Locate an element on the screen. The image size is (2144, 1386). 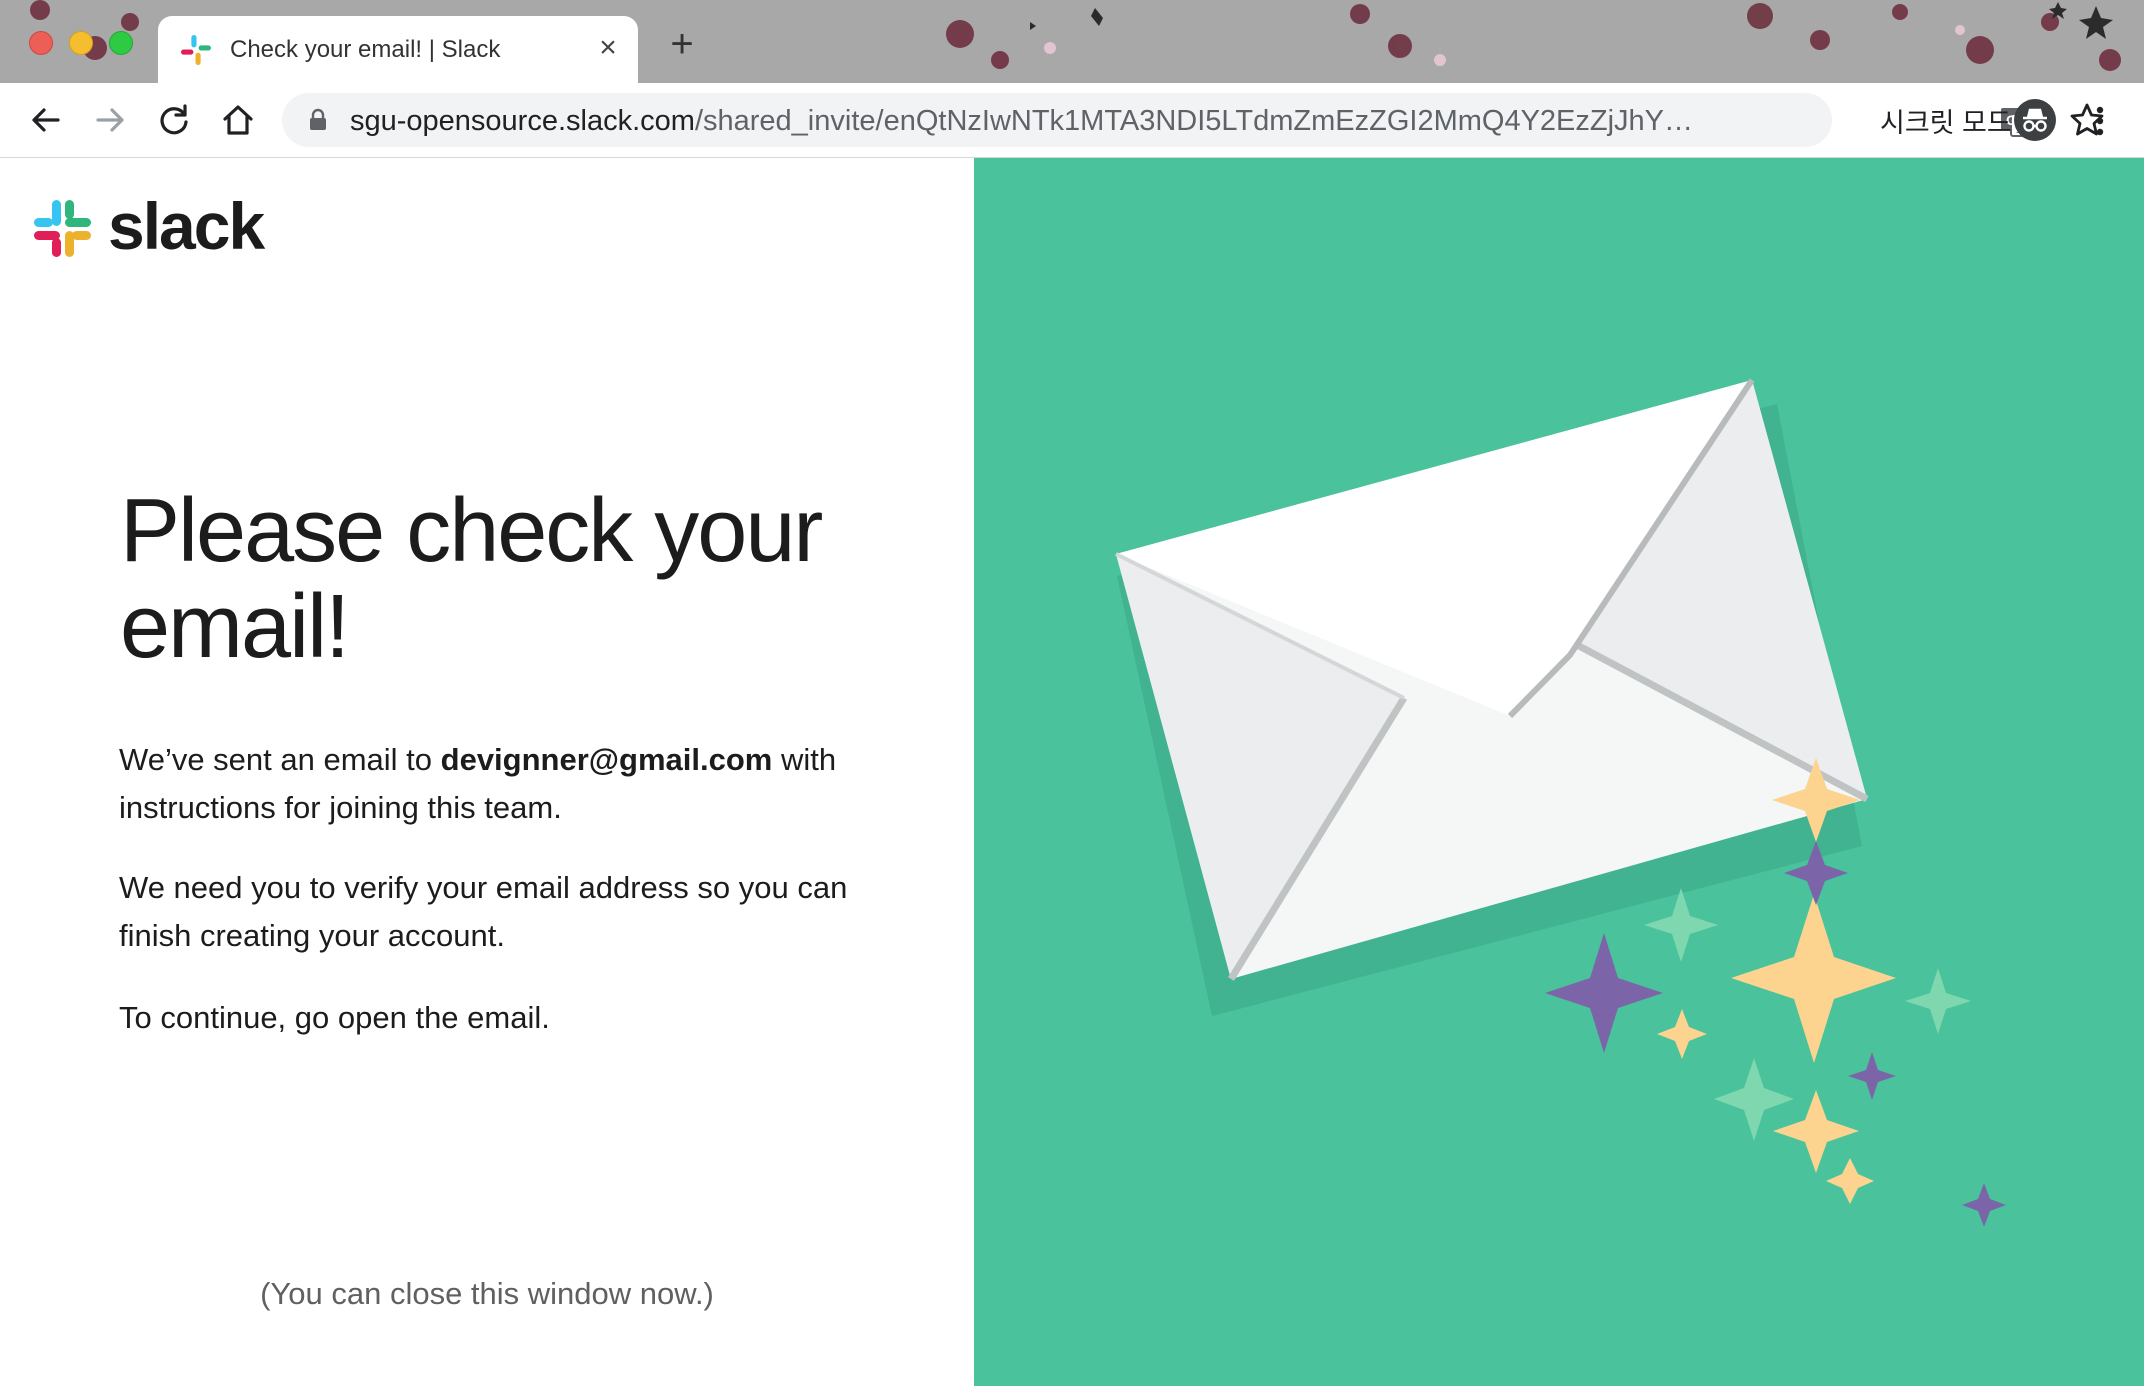
recipient-email: devignner@gmail.com is located at coordinates (606, 759).